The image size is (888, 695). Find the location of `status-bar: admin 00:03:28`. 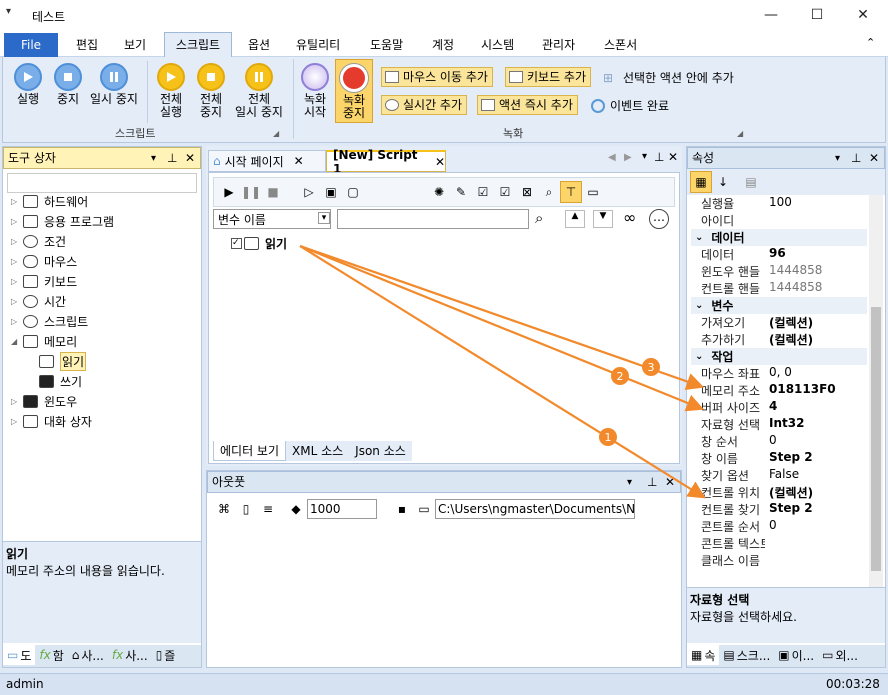

status-bar: admin 00:03:28 is located at coordinates (444, 684).